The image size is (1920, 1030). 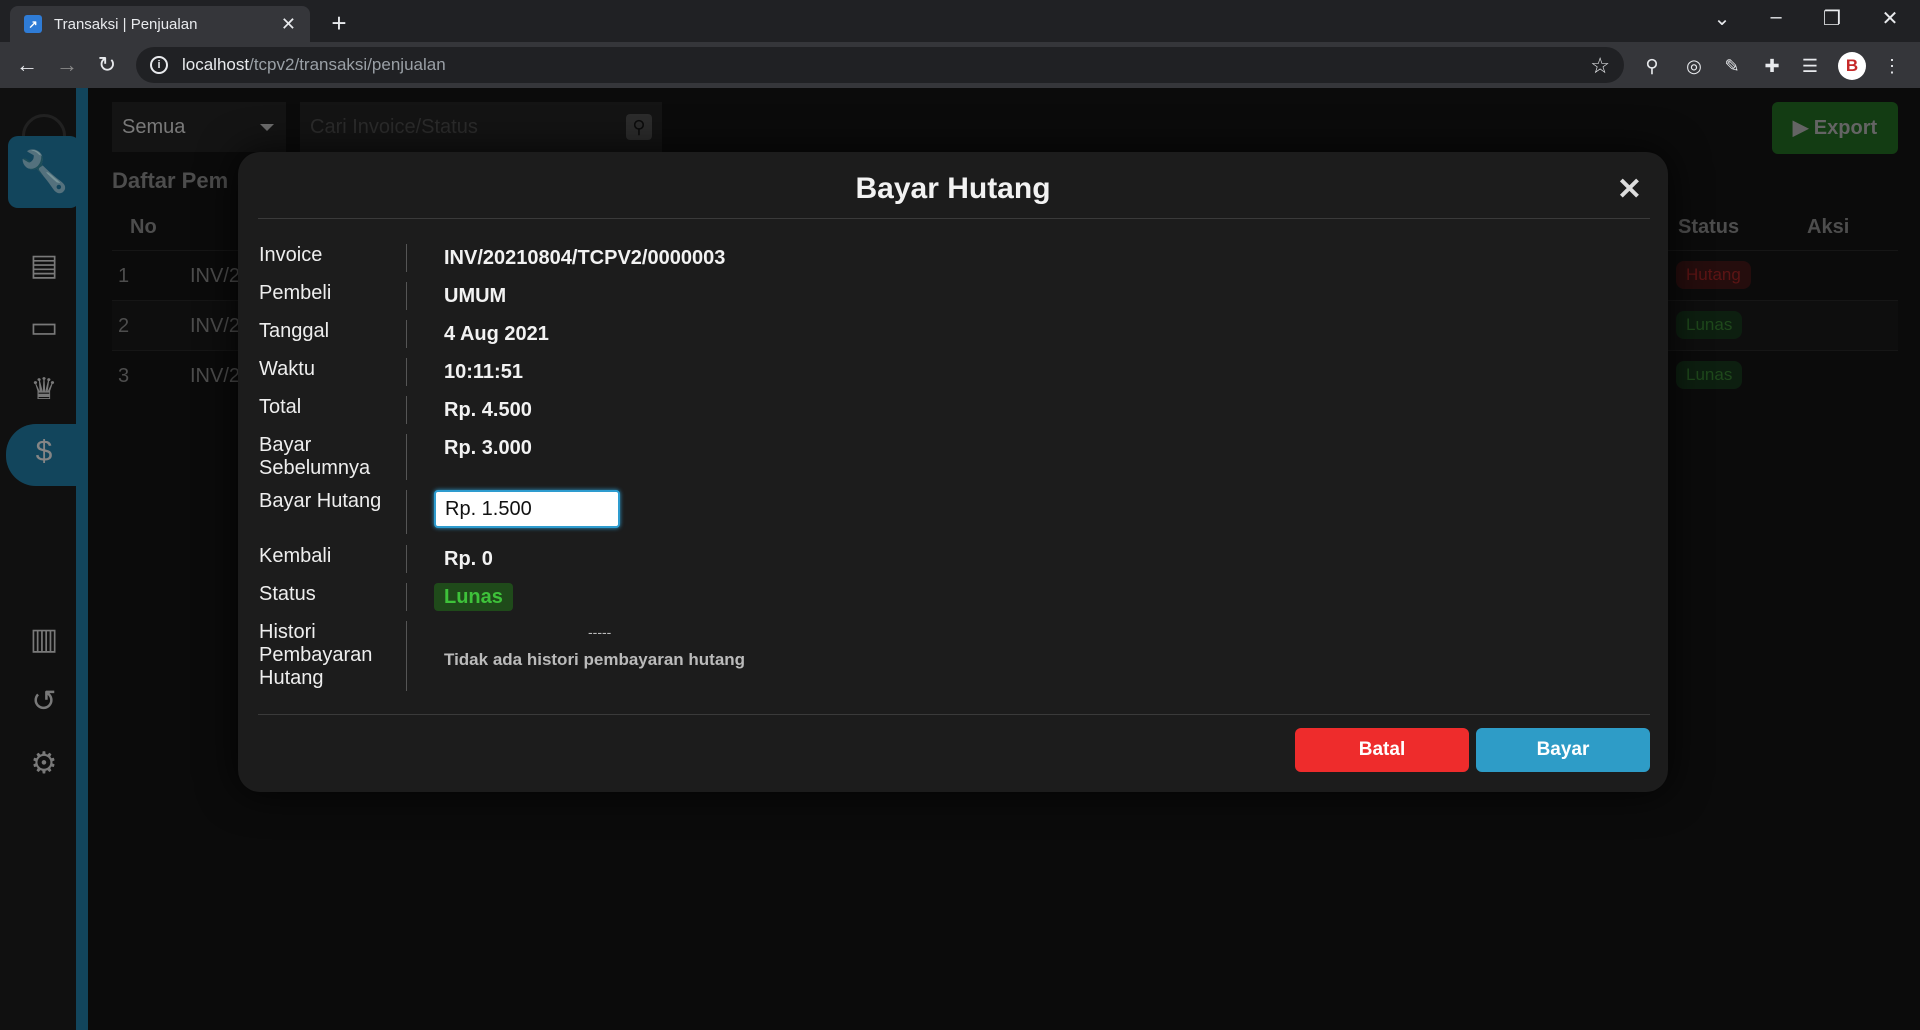 I want to click on histori-empty-text: Tidak ada histori pembayaran hutang, so click(x=595, y=659).